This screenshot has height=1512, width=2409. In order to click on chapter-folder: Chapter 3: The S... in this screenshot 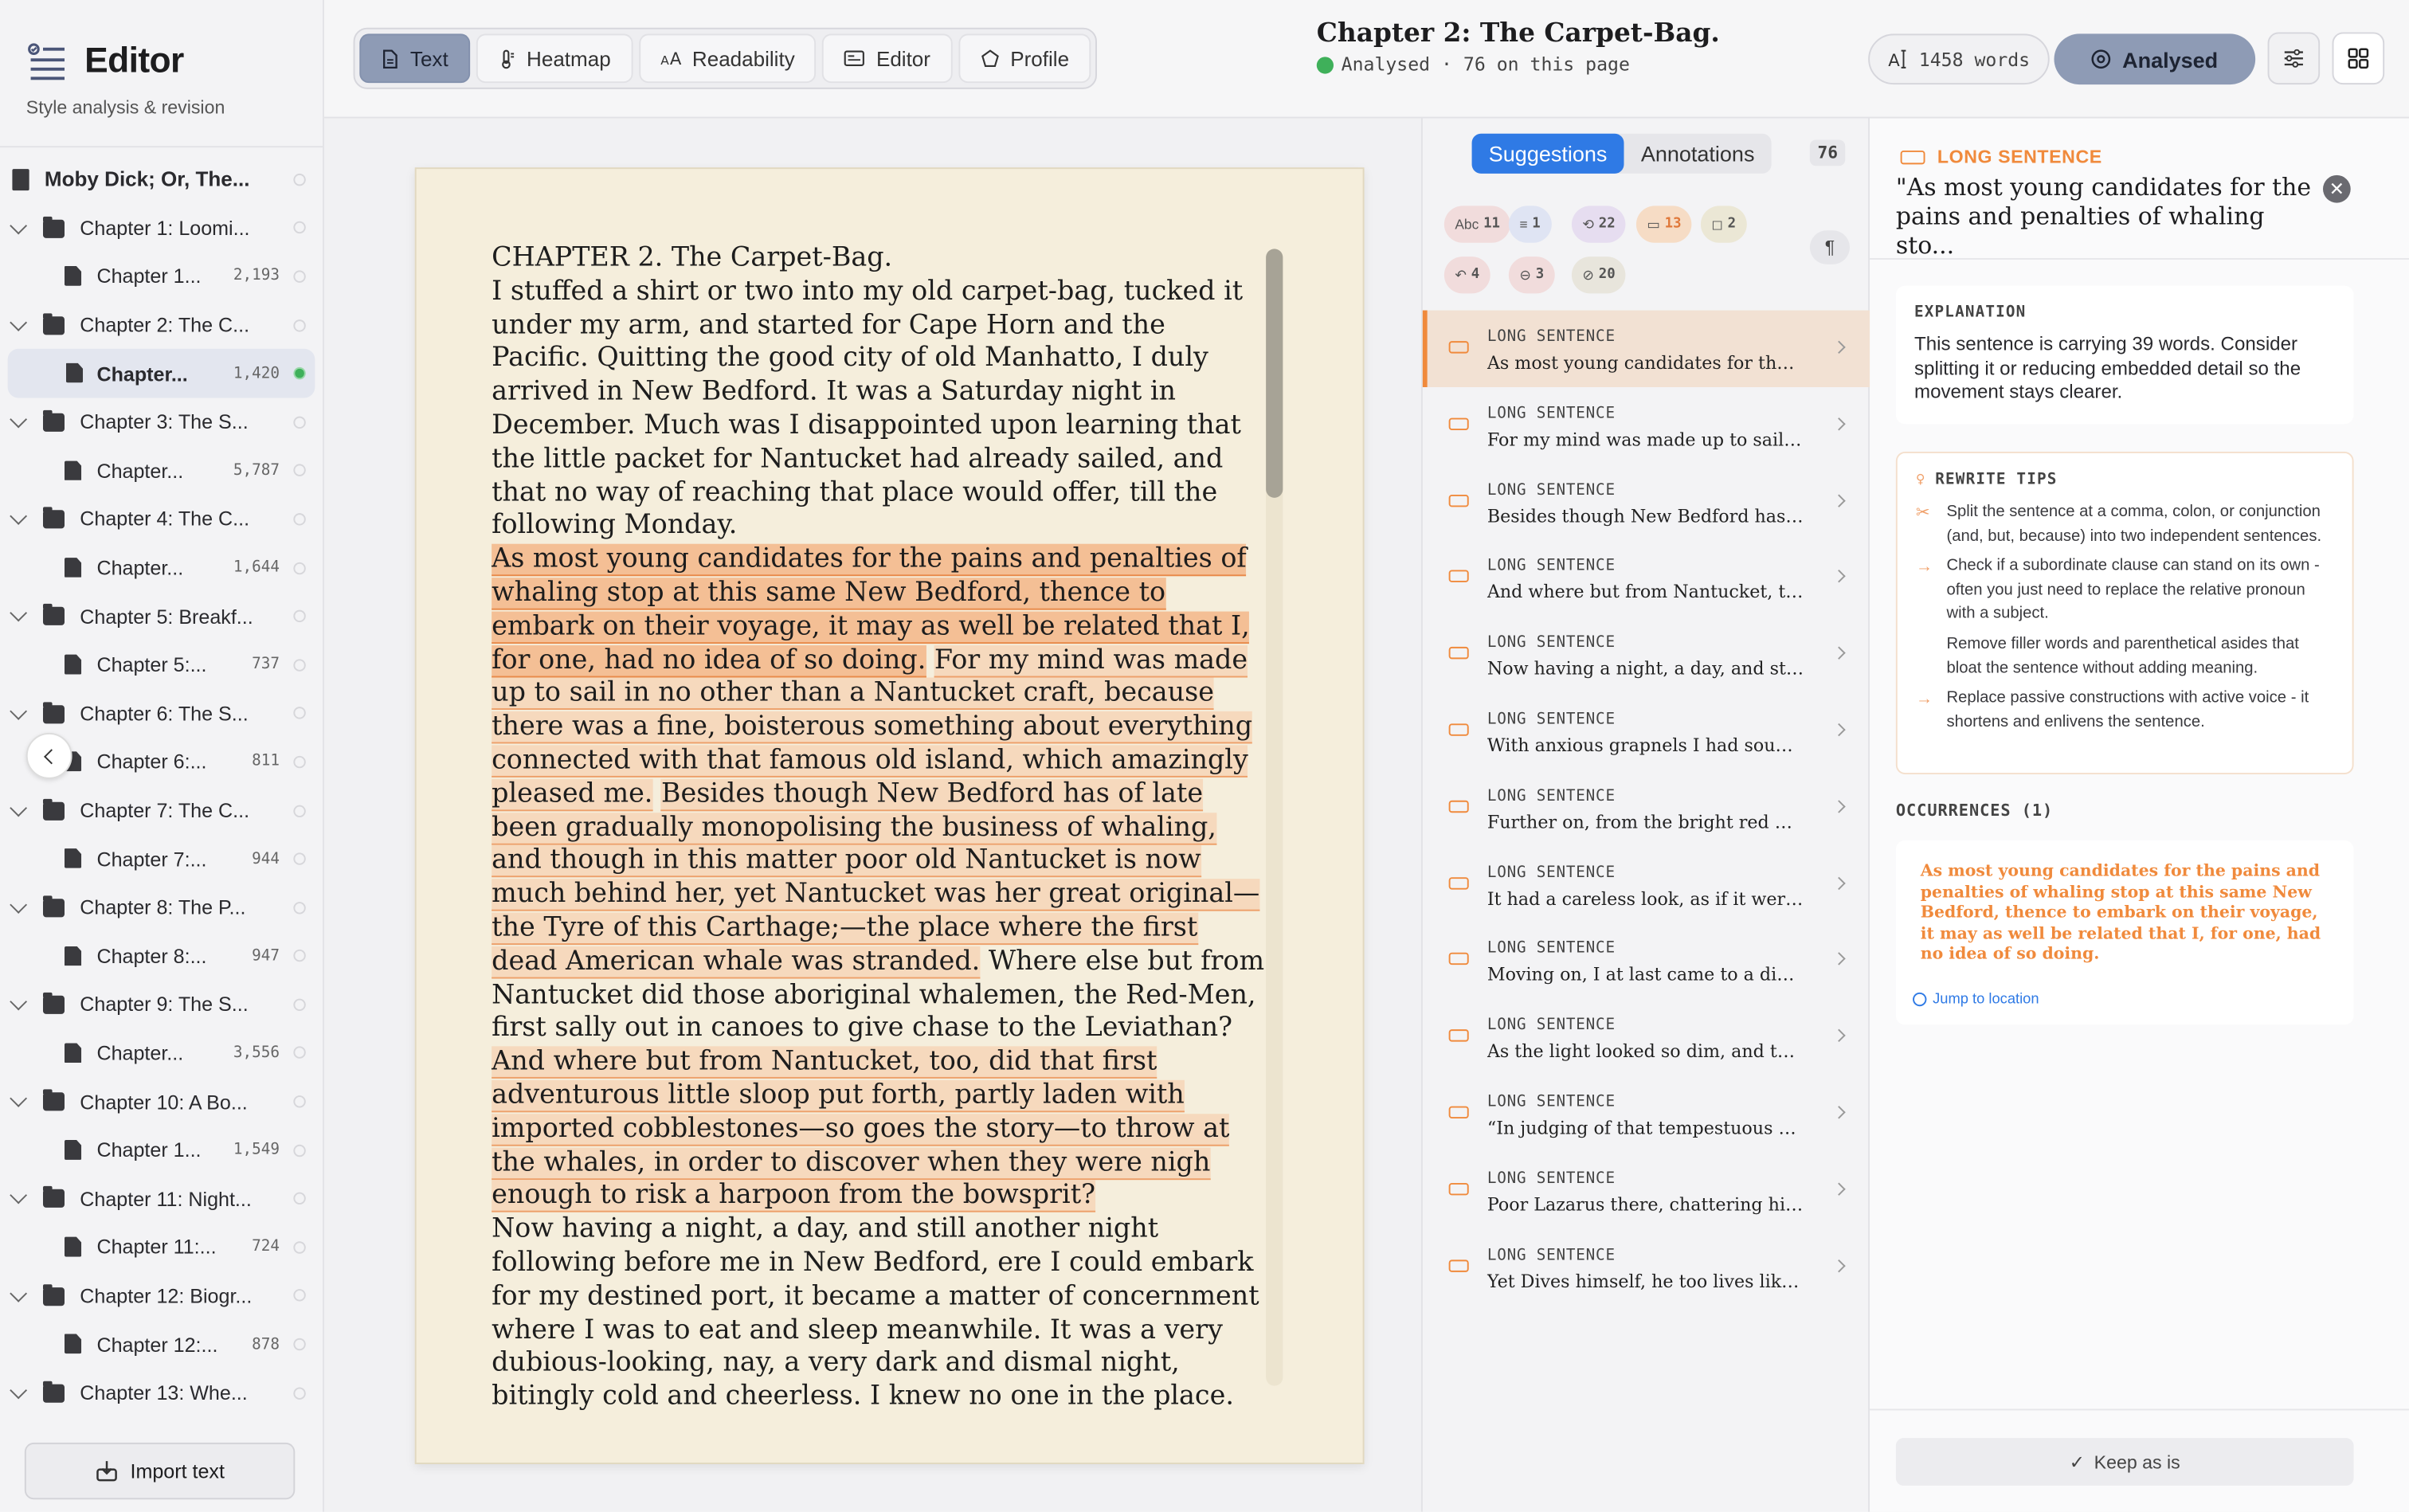, I will do `click(161, 422)`.